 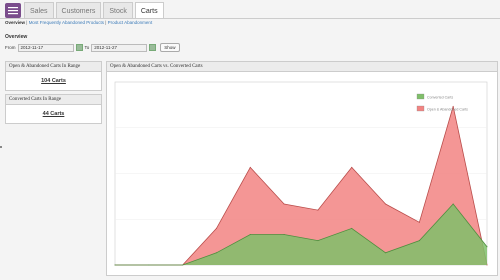 What do you see at coordinates (447, 110) in the screenshot?
I see `legend-label: Open & Abandoned Carts` at bounding box center [447, 110].